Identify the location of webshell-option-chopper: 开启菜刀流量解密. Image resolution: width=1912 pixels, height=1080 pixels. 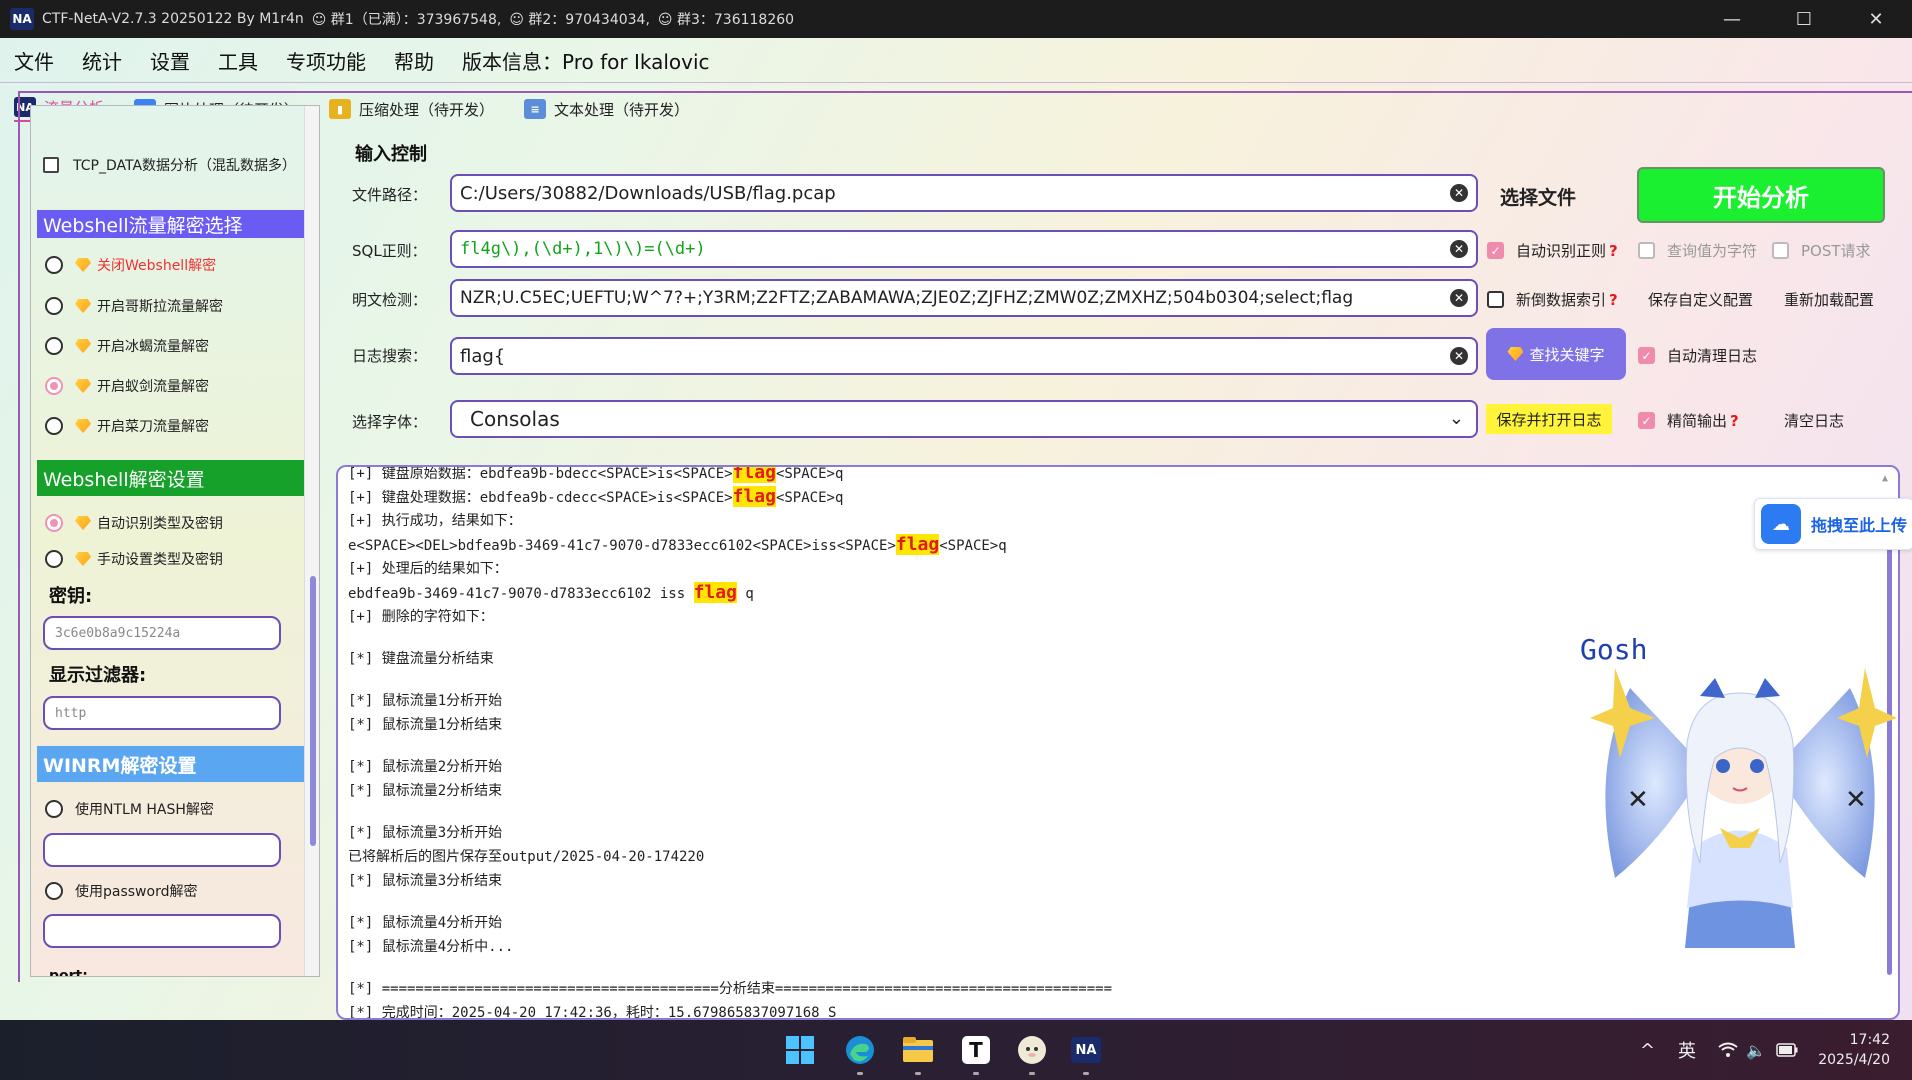
(127, 426).